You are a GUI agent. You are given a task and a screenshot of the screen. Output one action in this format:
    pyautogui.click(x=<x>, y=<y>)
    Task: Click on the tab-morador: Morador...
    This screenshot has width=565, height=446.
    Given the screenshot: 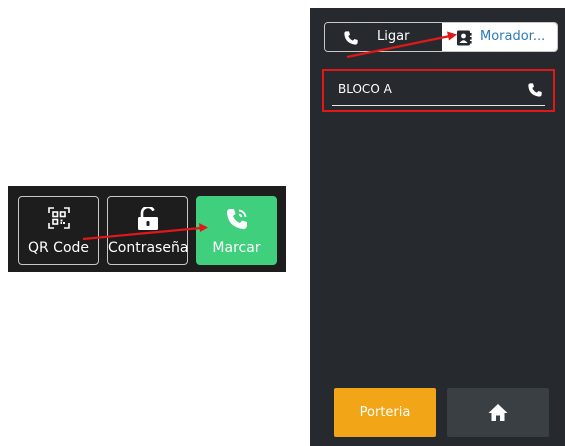 What is the action you would take?
    pyautogui.click(x=499, y=37)
    